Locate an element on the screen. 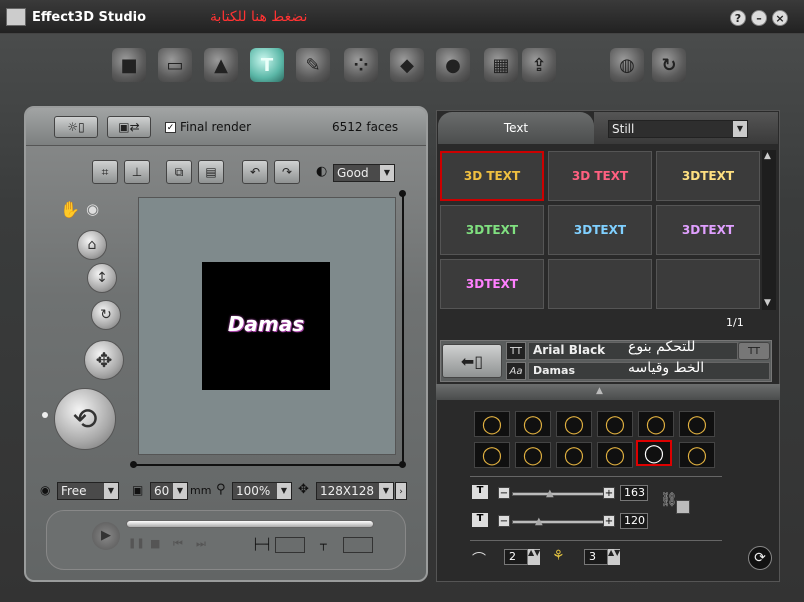  text-note: الخط وقياسه is located at coordinates (666, 368).